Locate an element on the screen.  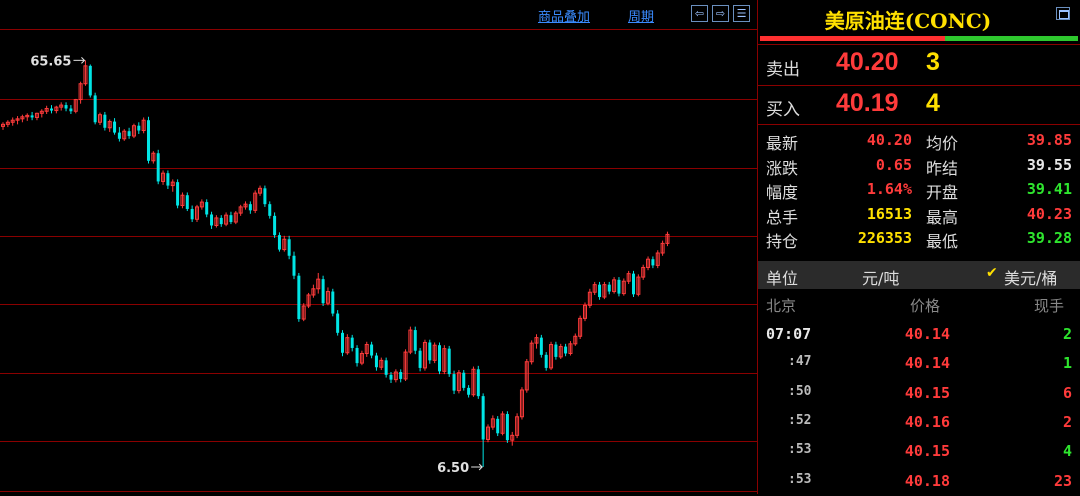
tick-volume: 6 is located at coordinates (1067, 392).